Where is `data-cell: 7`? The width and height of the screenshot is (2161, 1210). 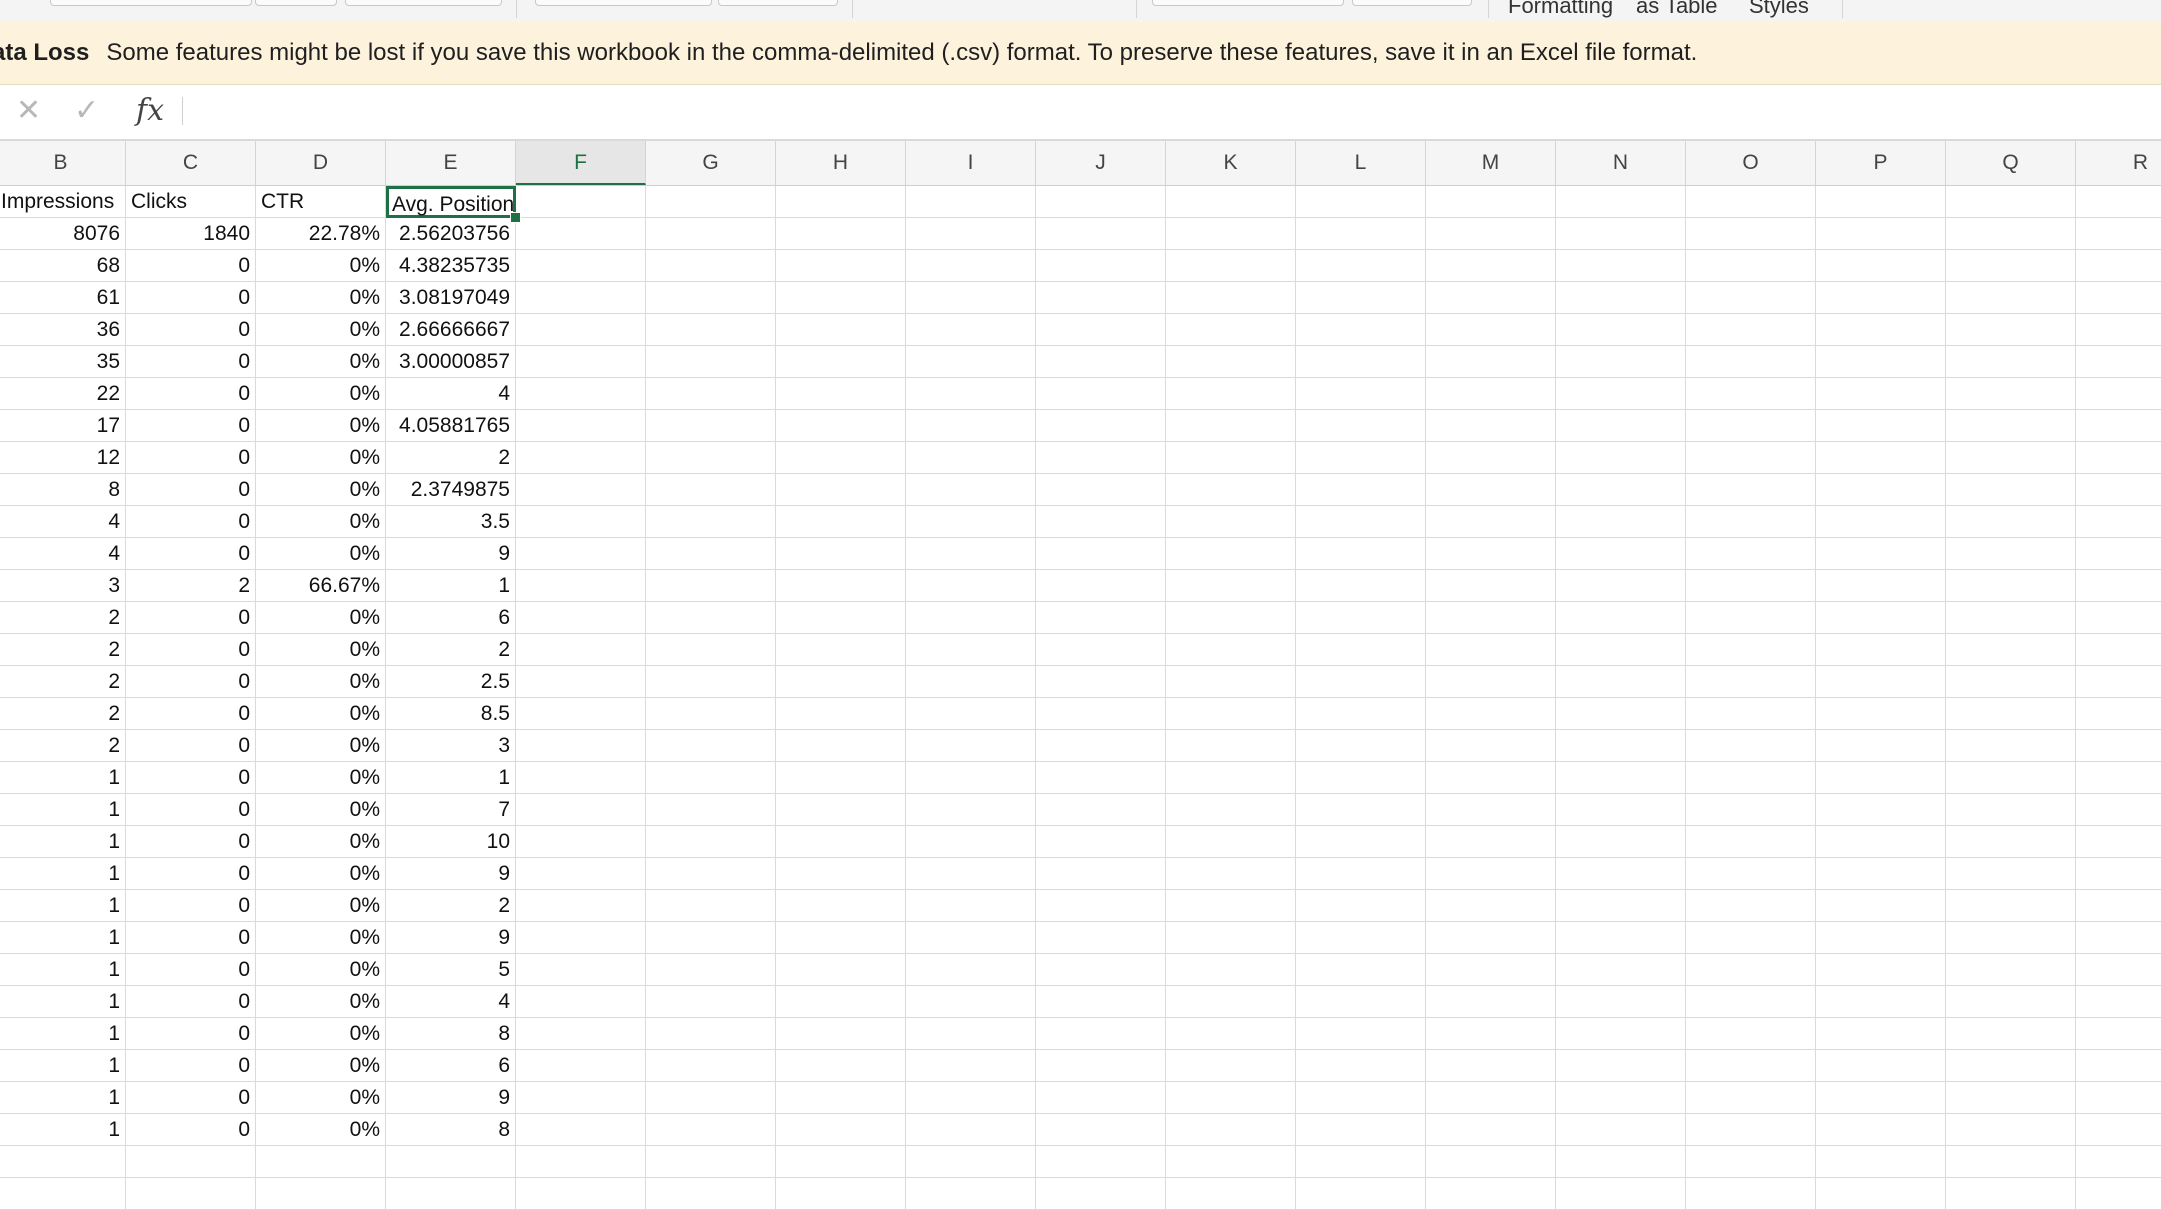
data-cell: 7 is located at coordinates (451, 810).